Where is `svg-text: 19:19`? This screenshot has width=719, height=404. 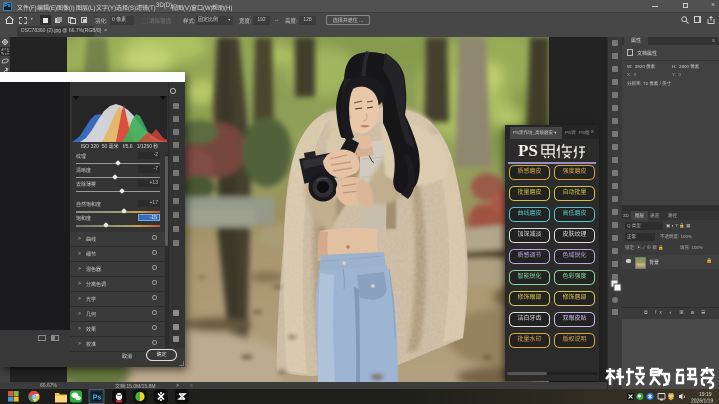 svg-text: 19:19 is located at coordinates (705, 395).